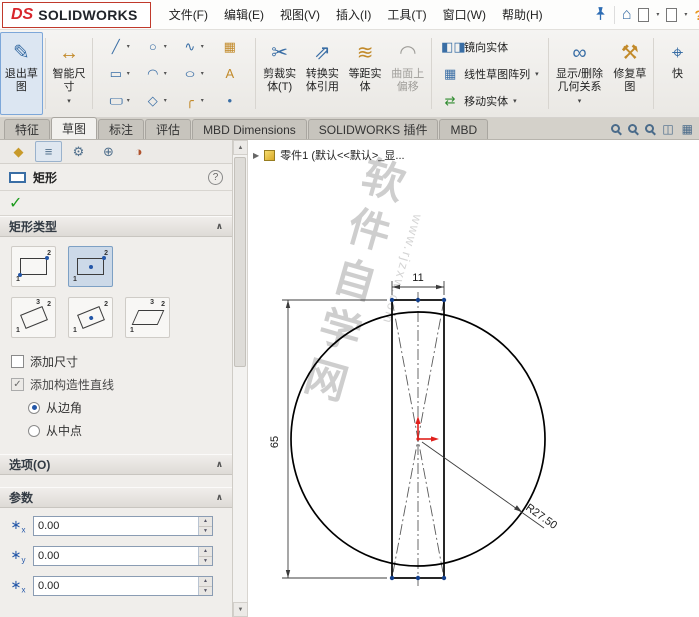 This screenshot has width=699, height=617. Describe the element at coordinates (116, 226) in the screenshot. I see `section-rectangle-type: 矩形类型 ∧` at that location.